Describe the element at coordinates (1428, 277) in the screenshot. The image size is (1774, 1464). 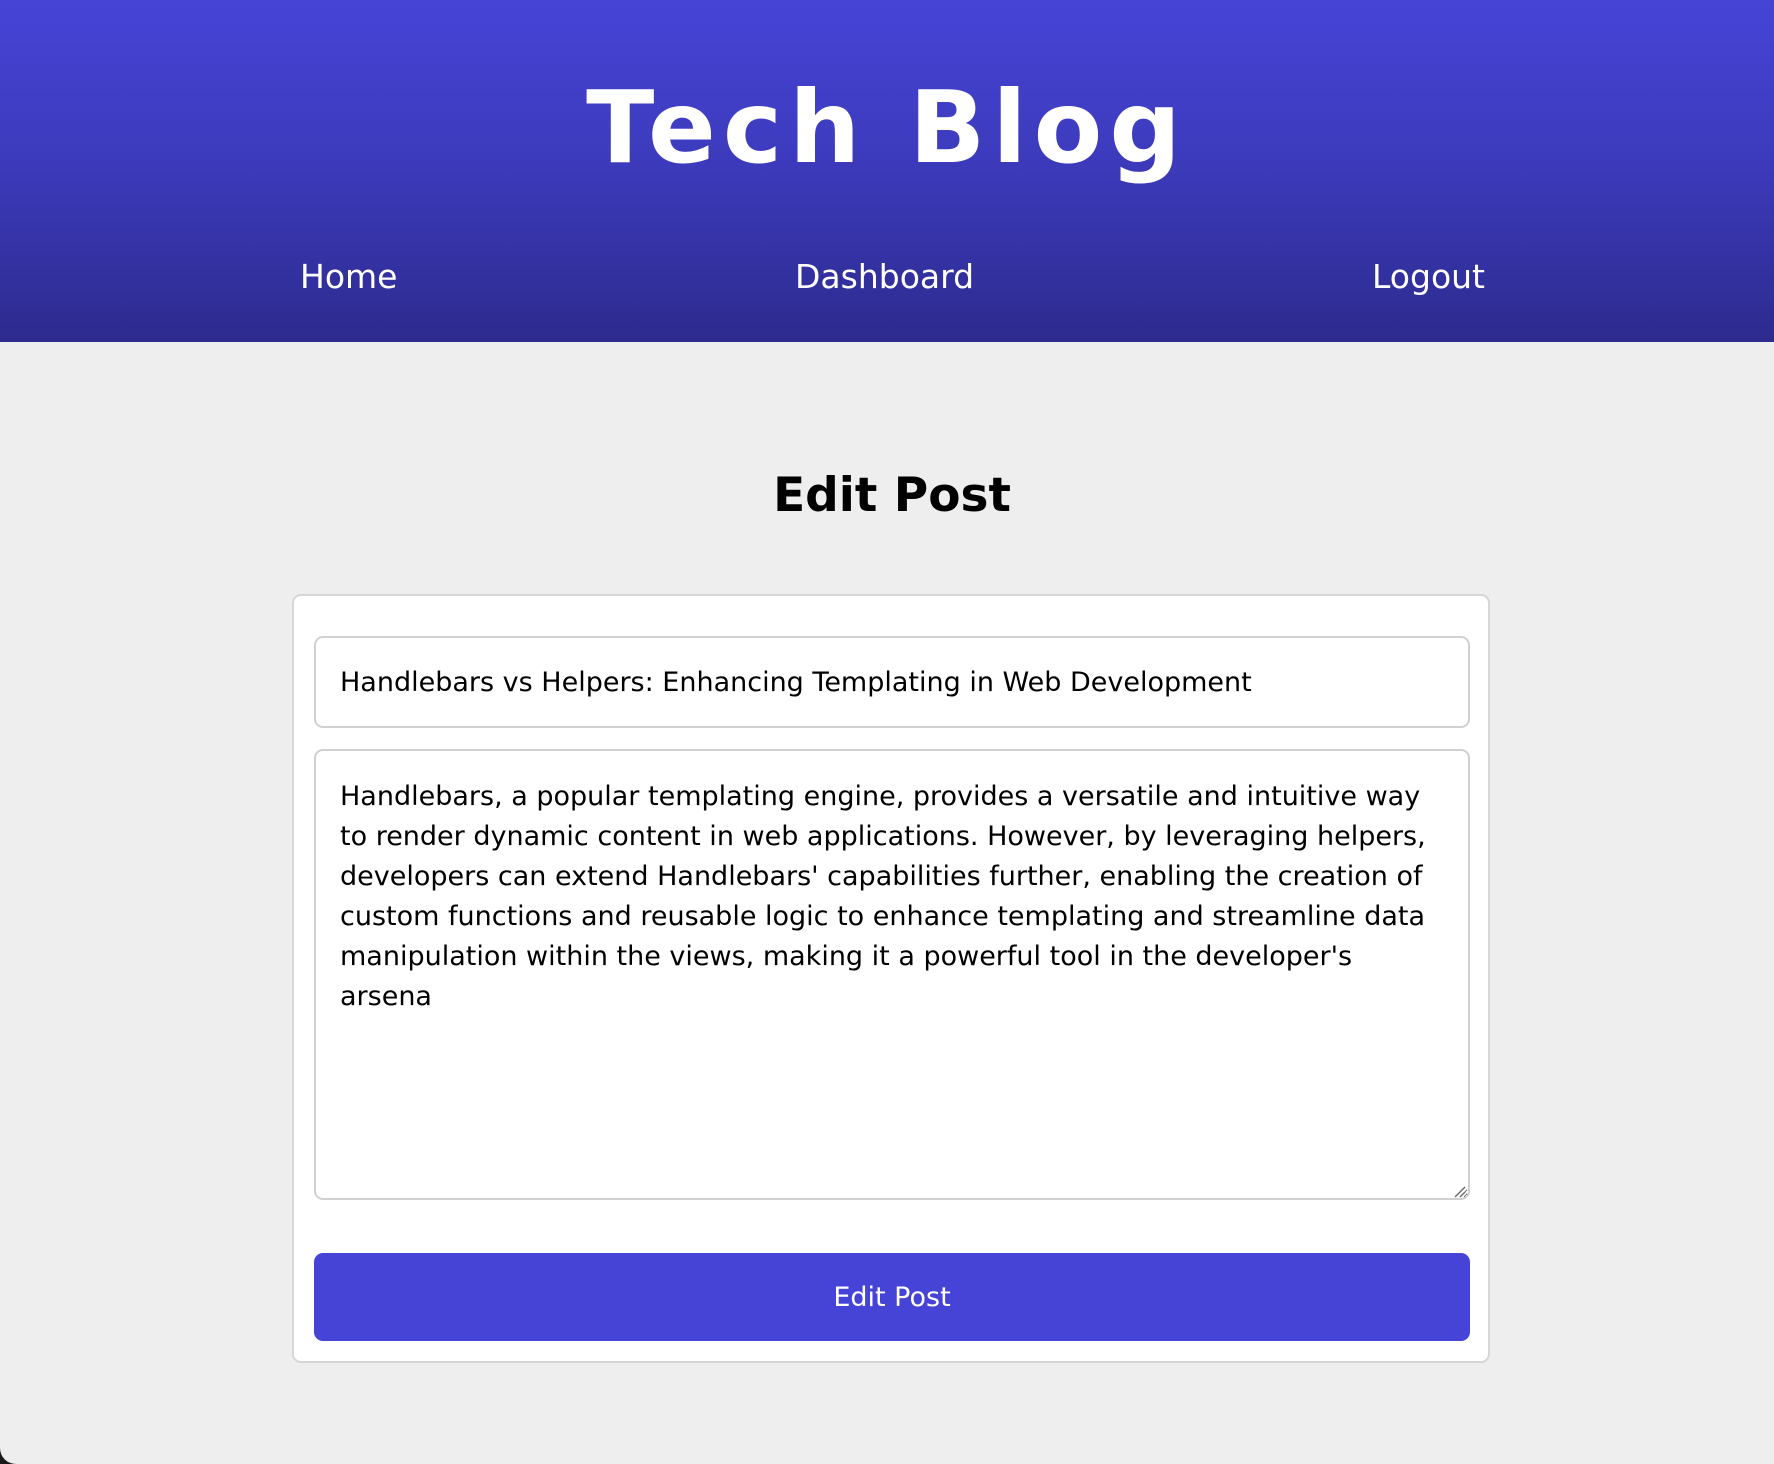
I see `nav-link-logout: Logout` at that location.